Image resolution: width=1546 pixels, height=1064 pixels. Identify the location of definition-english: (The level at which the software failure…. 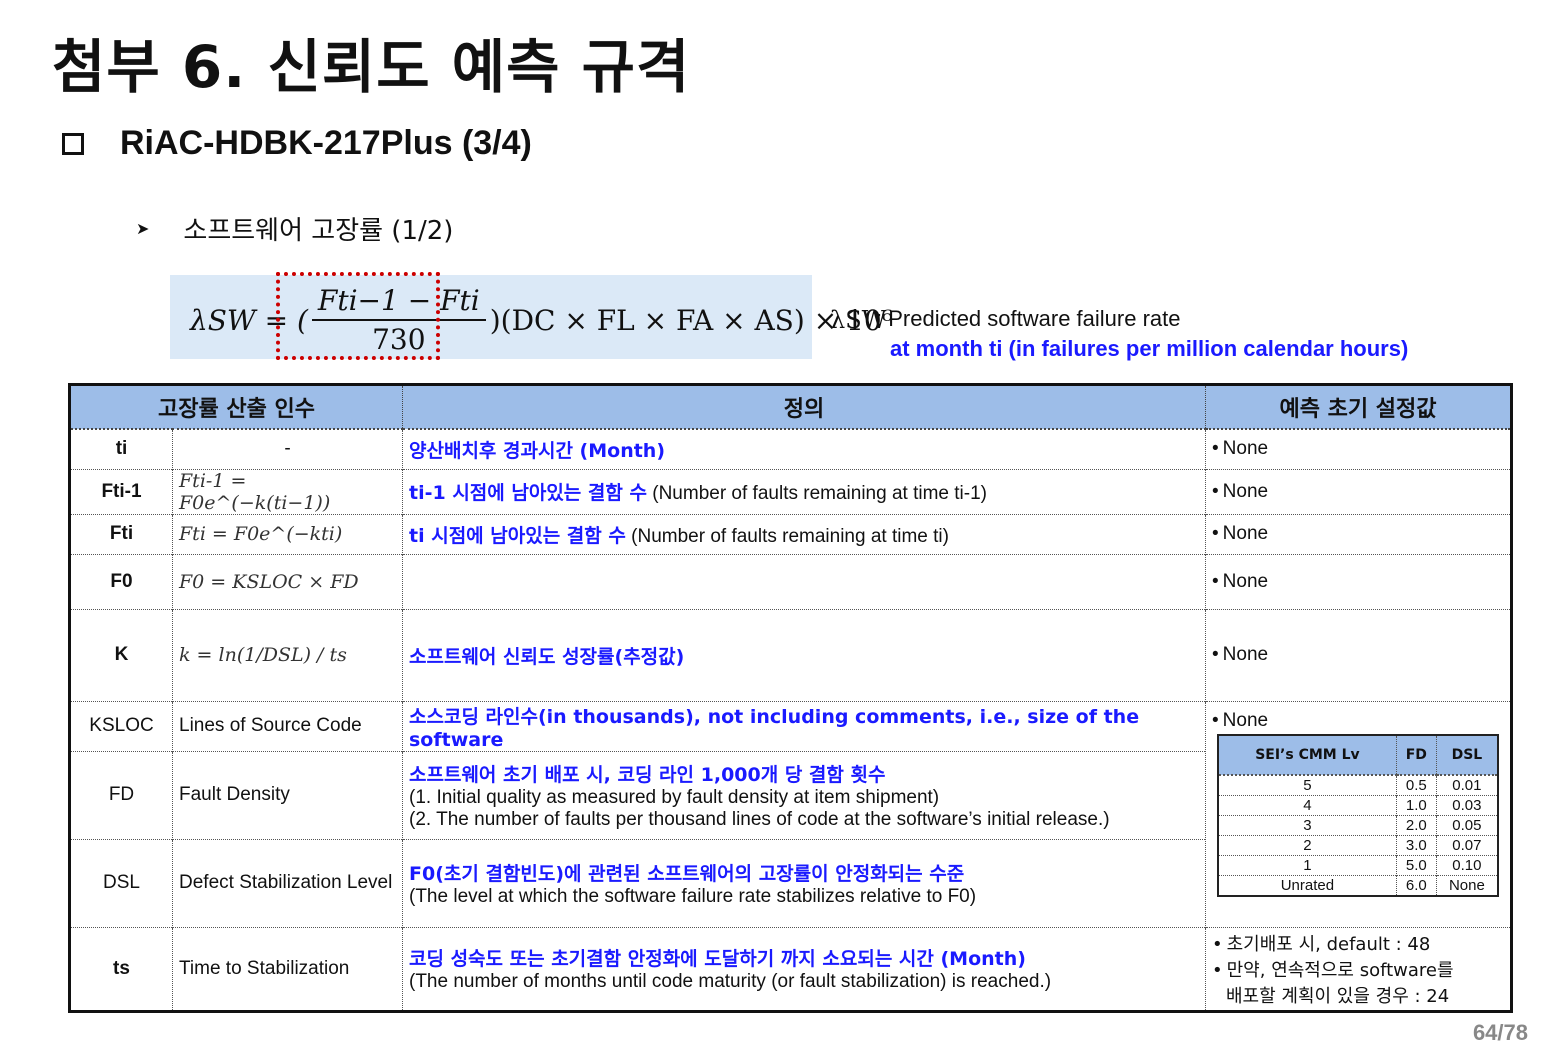
(693, 896).